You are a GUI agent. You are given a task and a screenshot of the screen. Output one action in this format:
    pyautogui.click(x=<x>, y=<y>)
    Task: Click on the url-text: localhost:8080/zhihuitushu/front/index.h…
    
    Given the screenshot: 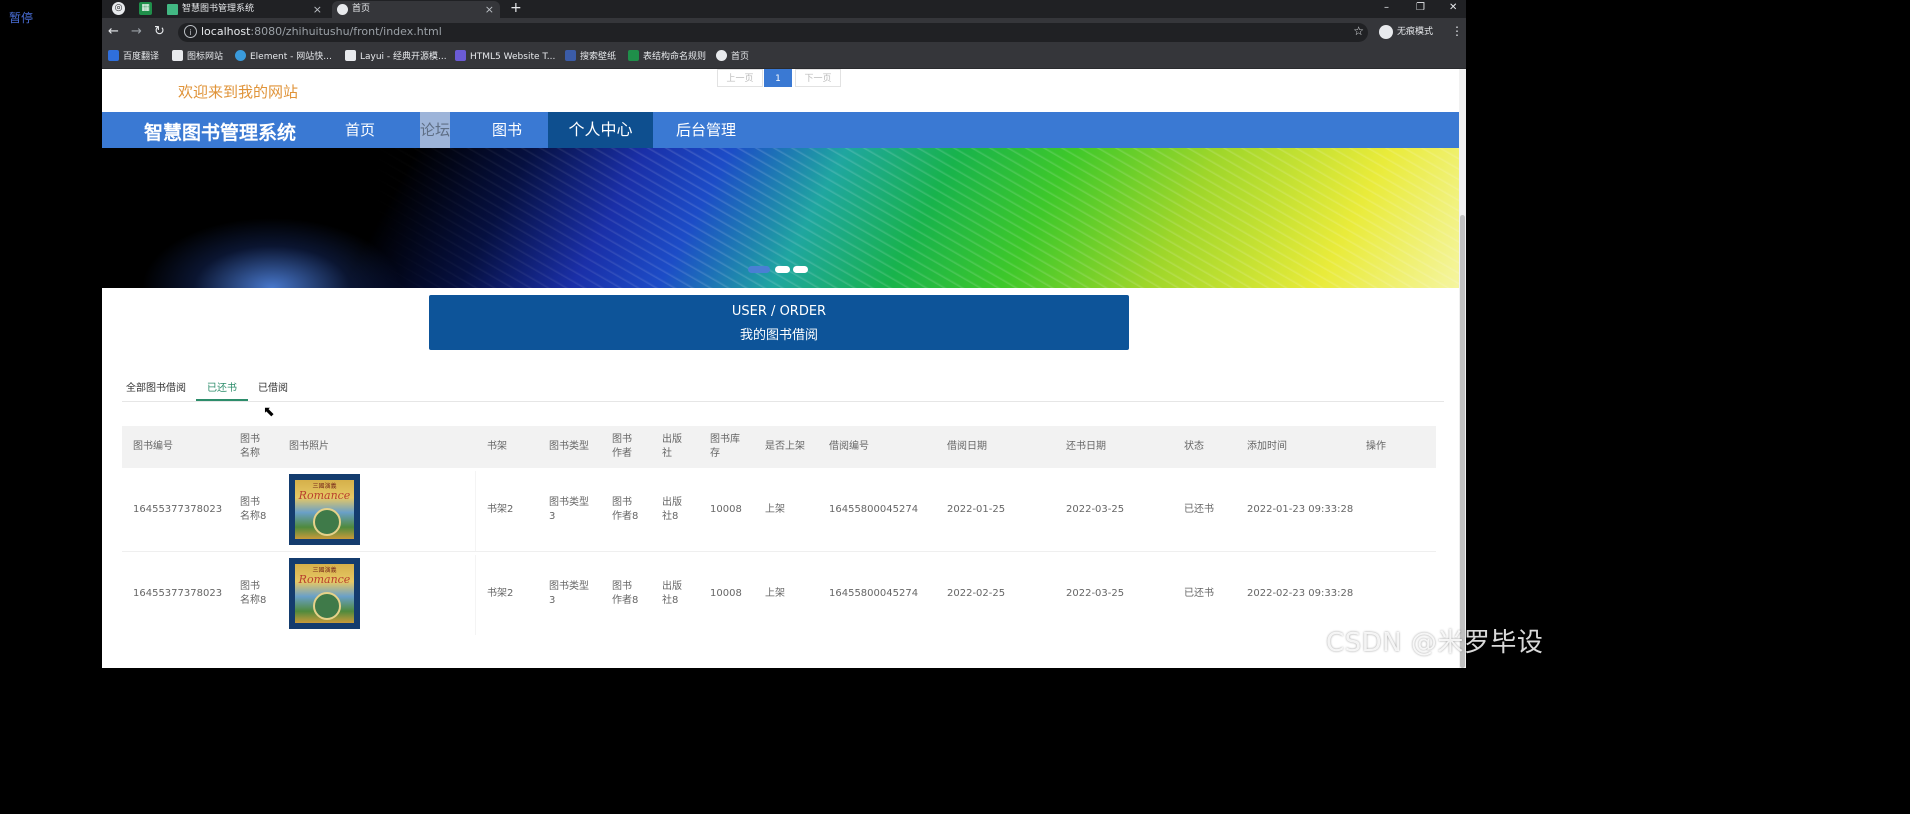 What is the action you would take?
    pyautogui.click(x=321, y=31)
    